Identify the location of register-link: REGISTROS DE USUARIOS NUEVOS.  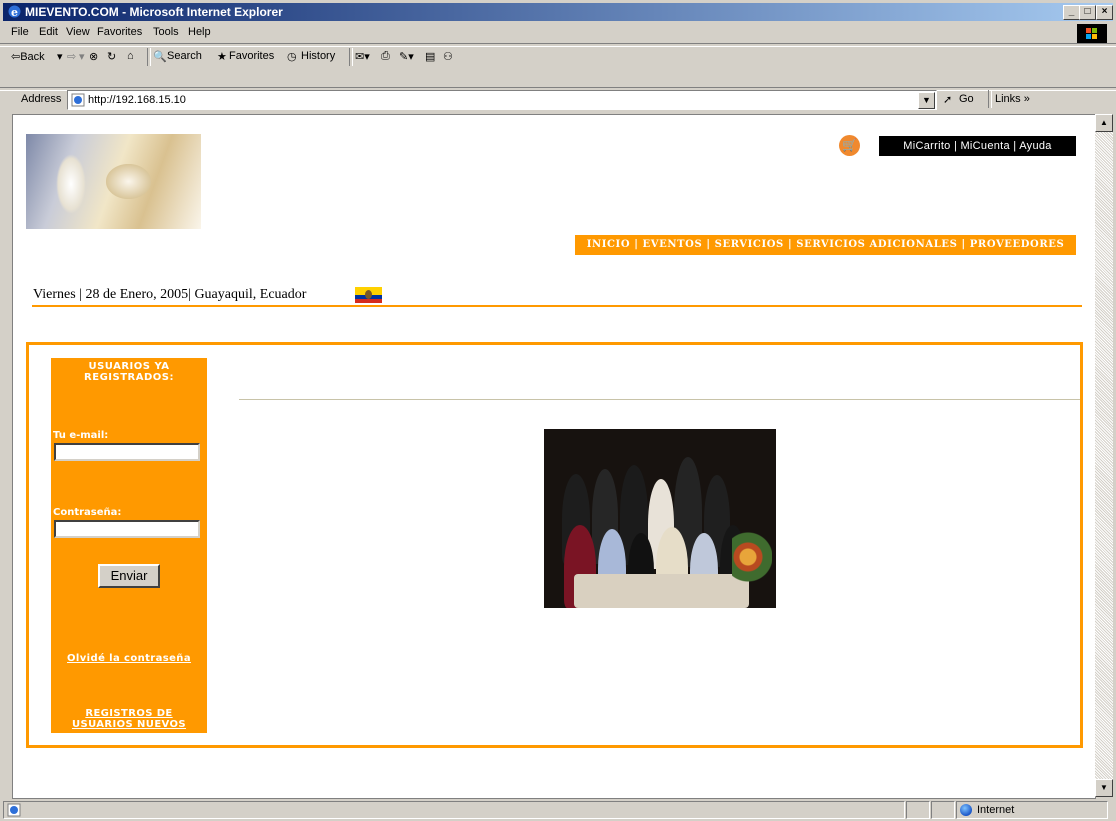
(129, 719).